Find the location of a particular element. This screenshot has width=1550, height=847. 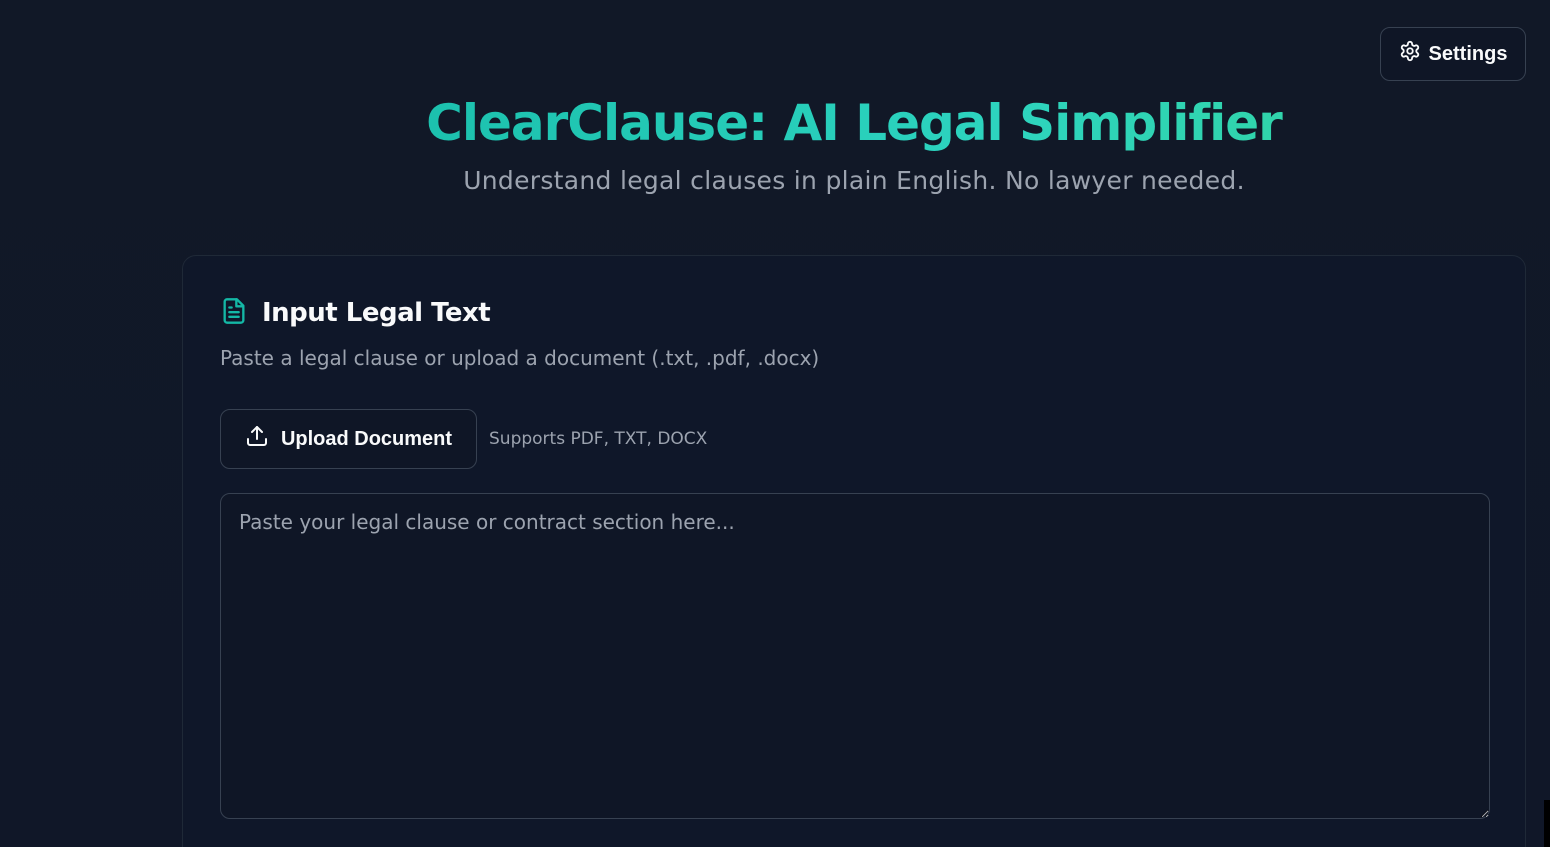

card-header: Input Legal Text is located at coordinates (355, 313).